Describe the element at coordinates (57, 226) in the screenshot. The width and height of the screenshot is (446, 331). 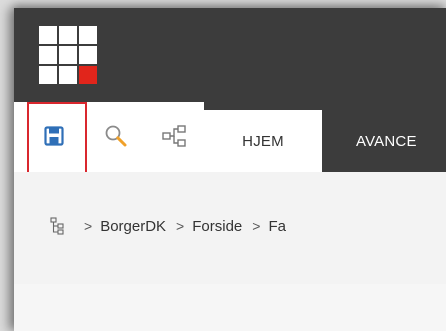
I see `tree-icon` at that location.